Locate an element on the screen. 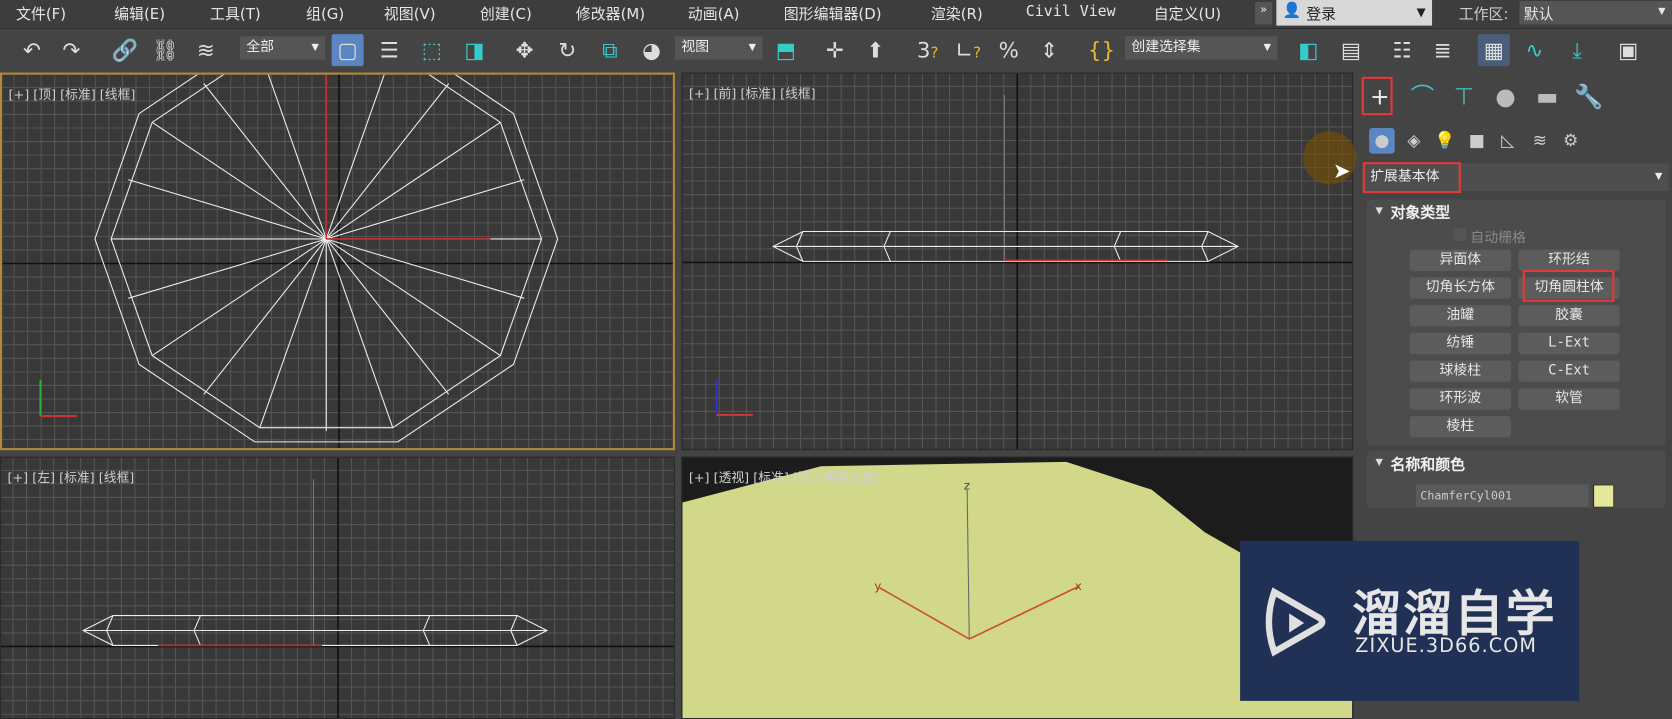 This screenshot has height=719, width=1672. lights-bulb-icon: 💡 is located at coordinates (1445, 141).